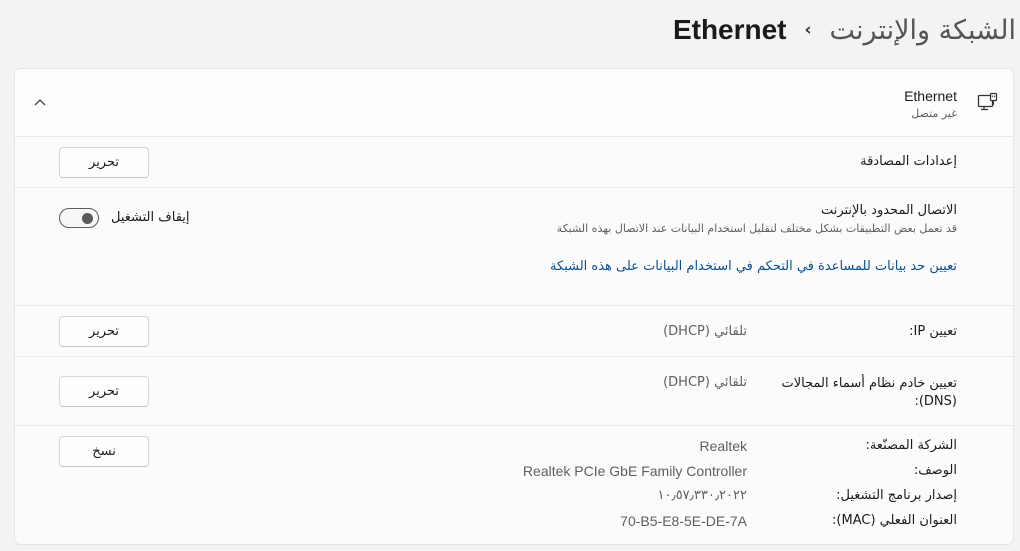 The width and height of the screenshot is (1020, 551). I want to click on property-value: 70-B5-E8-5E-DE-7A, so click(683, 521).